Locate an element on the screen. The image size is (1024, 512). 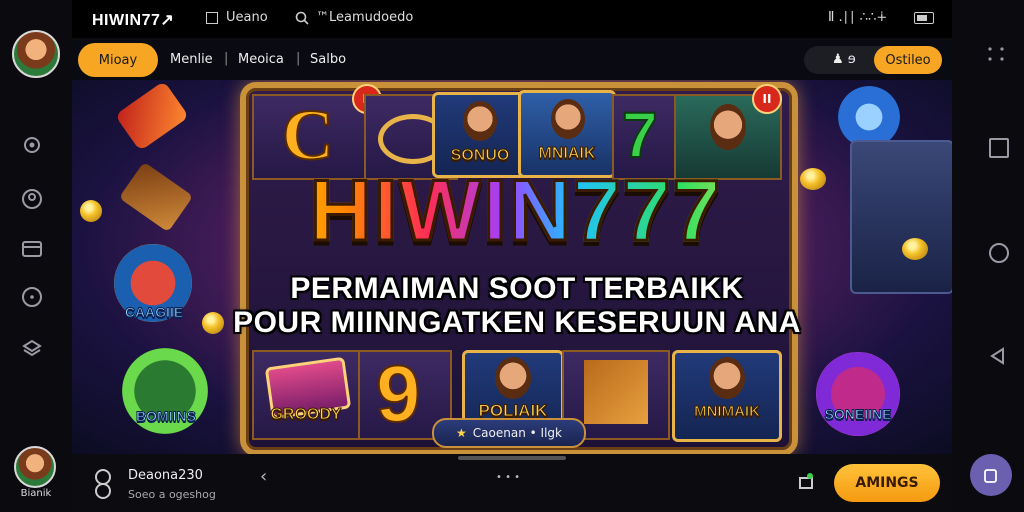
copy-icon is located at coordinates (990, 476).